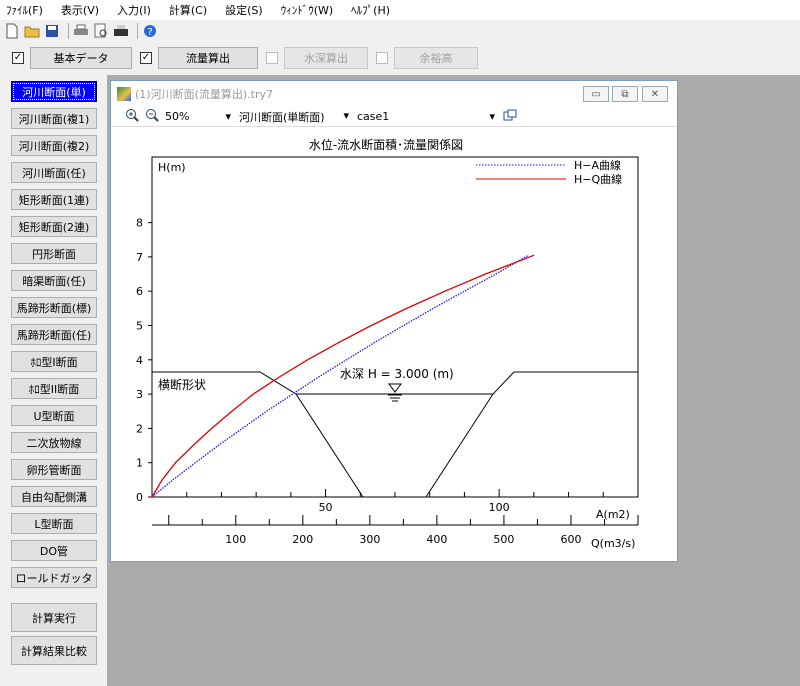  What do you see at coordinates (382, 58) in the screenshot?
I see `freeboard-checkbox` at bounding box center [382, 58].